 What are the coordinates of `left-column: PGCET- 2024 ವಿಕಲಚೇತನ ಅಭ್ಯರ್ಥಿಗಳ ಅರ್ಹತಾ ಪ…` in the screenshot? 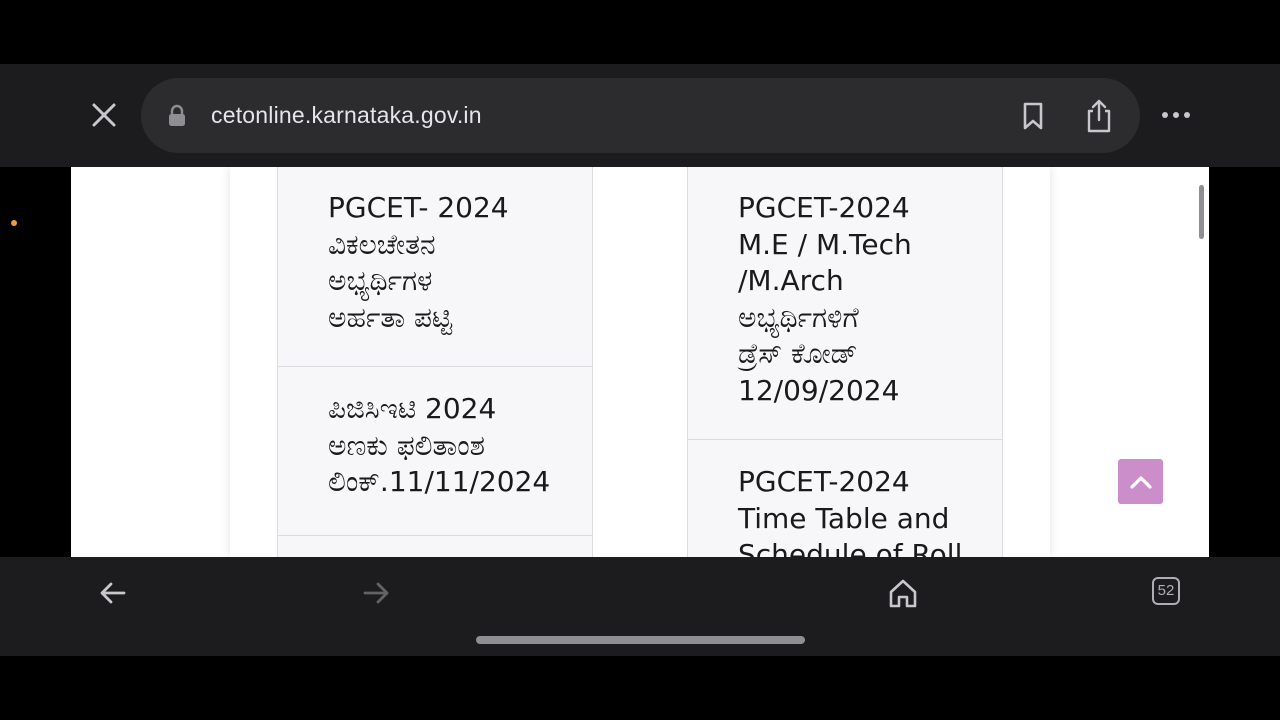 It's located at (435, 362).